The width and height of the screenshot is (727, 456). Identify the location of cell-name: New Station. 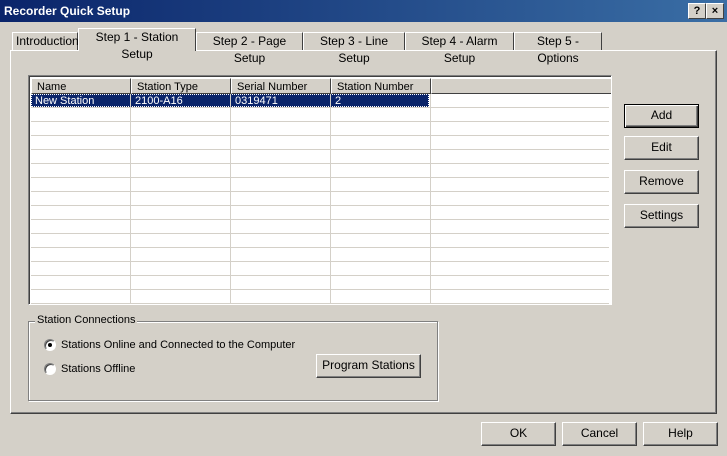
(65, 101).